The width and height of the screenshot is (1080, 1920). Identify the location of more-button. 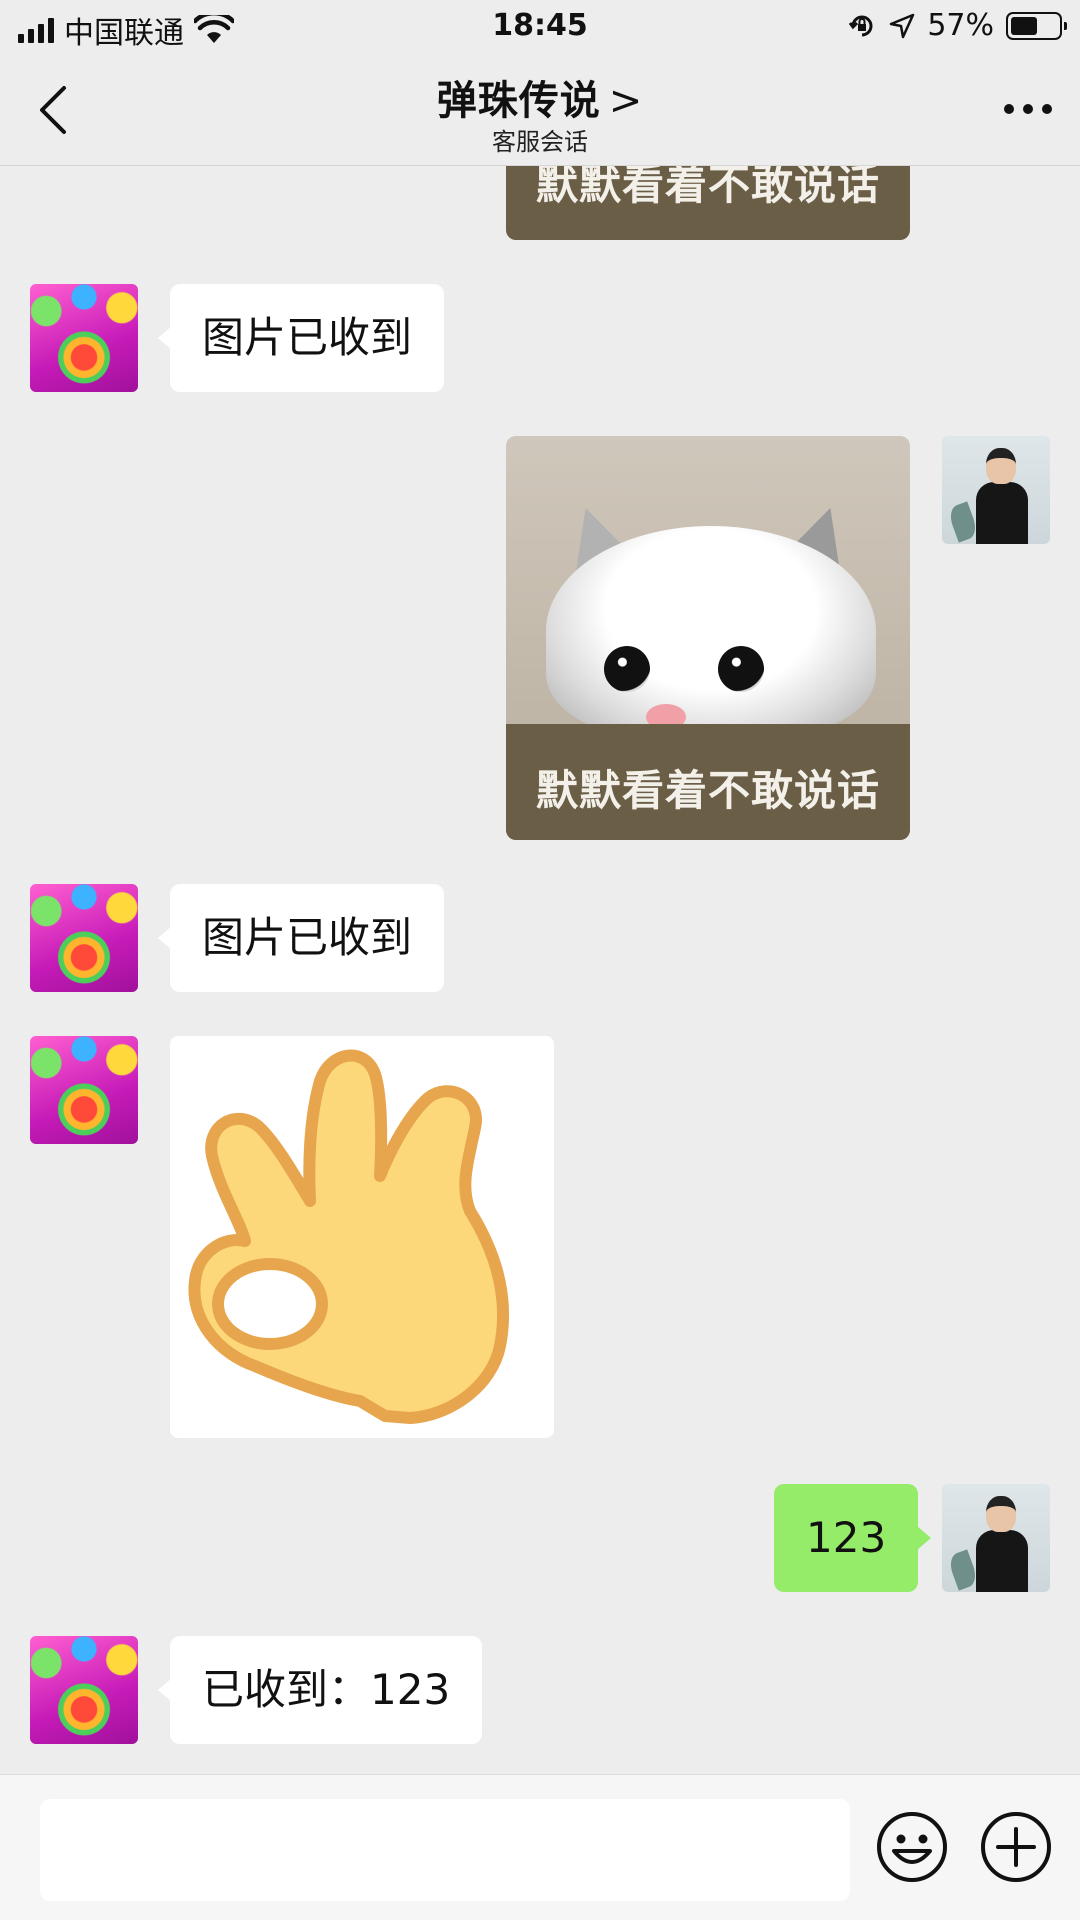
(1028, 109).